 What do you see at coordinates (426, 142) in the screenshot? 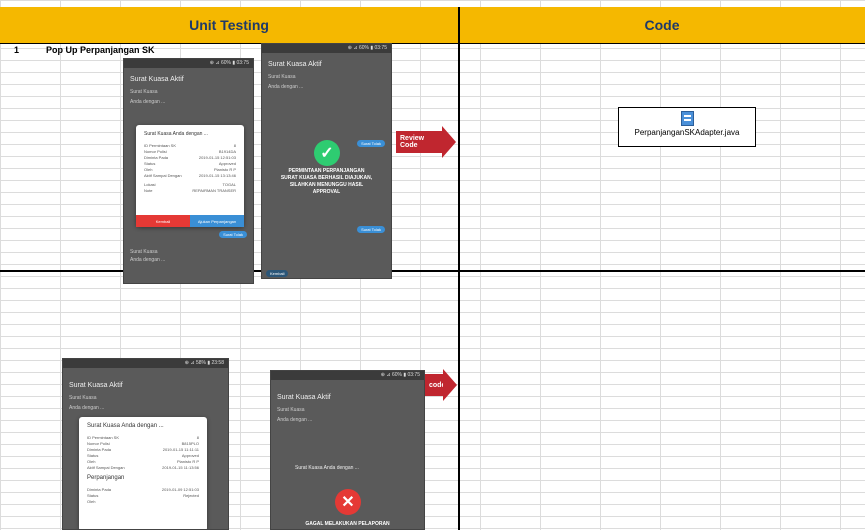
I see `review-code-arrow: Review Code` at bounding box center [426, 142].